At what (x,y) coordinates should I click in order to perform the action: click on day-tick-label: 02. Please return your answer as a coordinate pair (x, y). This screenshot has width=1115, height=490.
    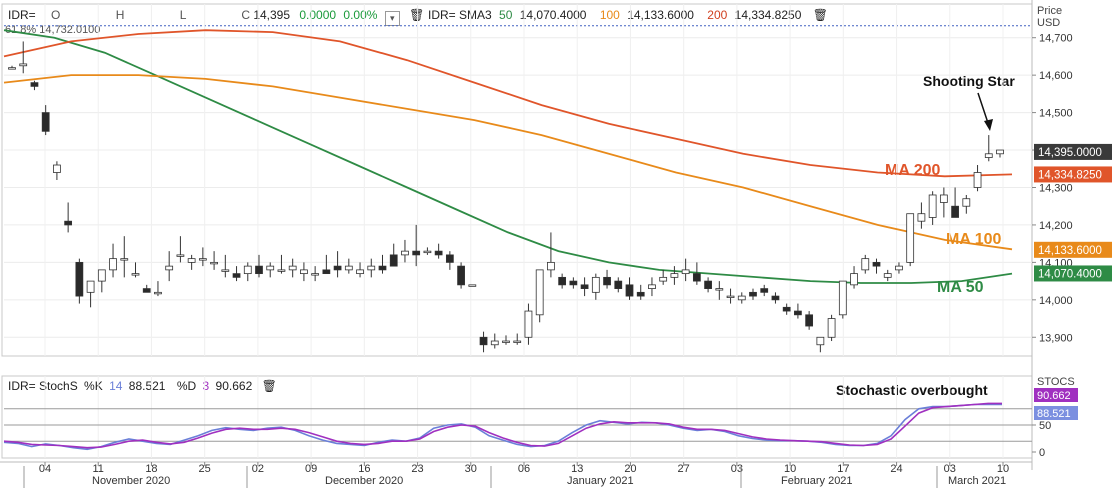
    Looking at the image, I should click on (258, 469).